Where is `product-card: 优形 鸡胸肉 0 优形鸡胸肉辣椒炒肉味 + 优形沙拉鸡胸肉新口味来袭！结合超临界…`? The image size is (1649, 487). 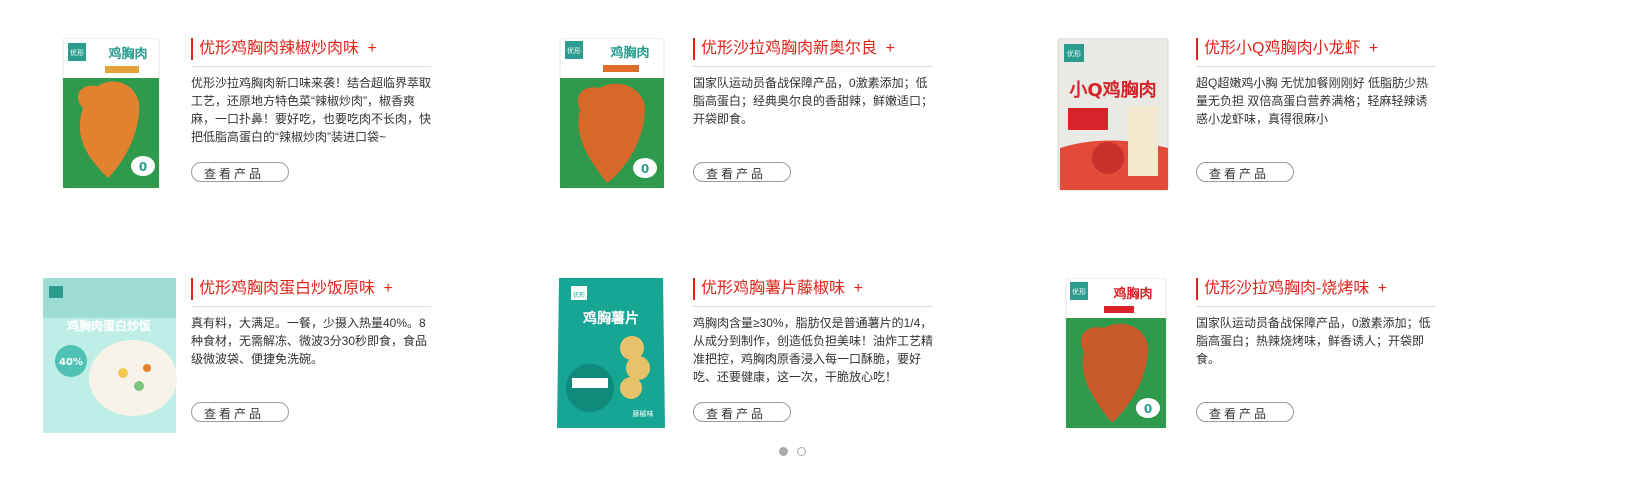 product-card: 优形 鸡胸肉 0 优形鸡胸肉辣椒炒肉味 + 优形沙拉鸡胸肉新口味来袭！结合超临界… is located at coordinates (253, 123).